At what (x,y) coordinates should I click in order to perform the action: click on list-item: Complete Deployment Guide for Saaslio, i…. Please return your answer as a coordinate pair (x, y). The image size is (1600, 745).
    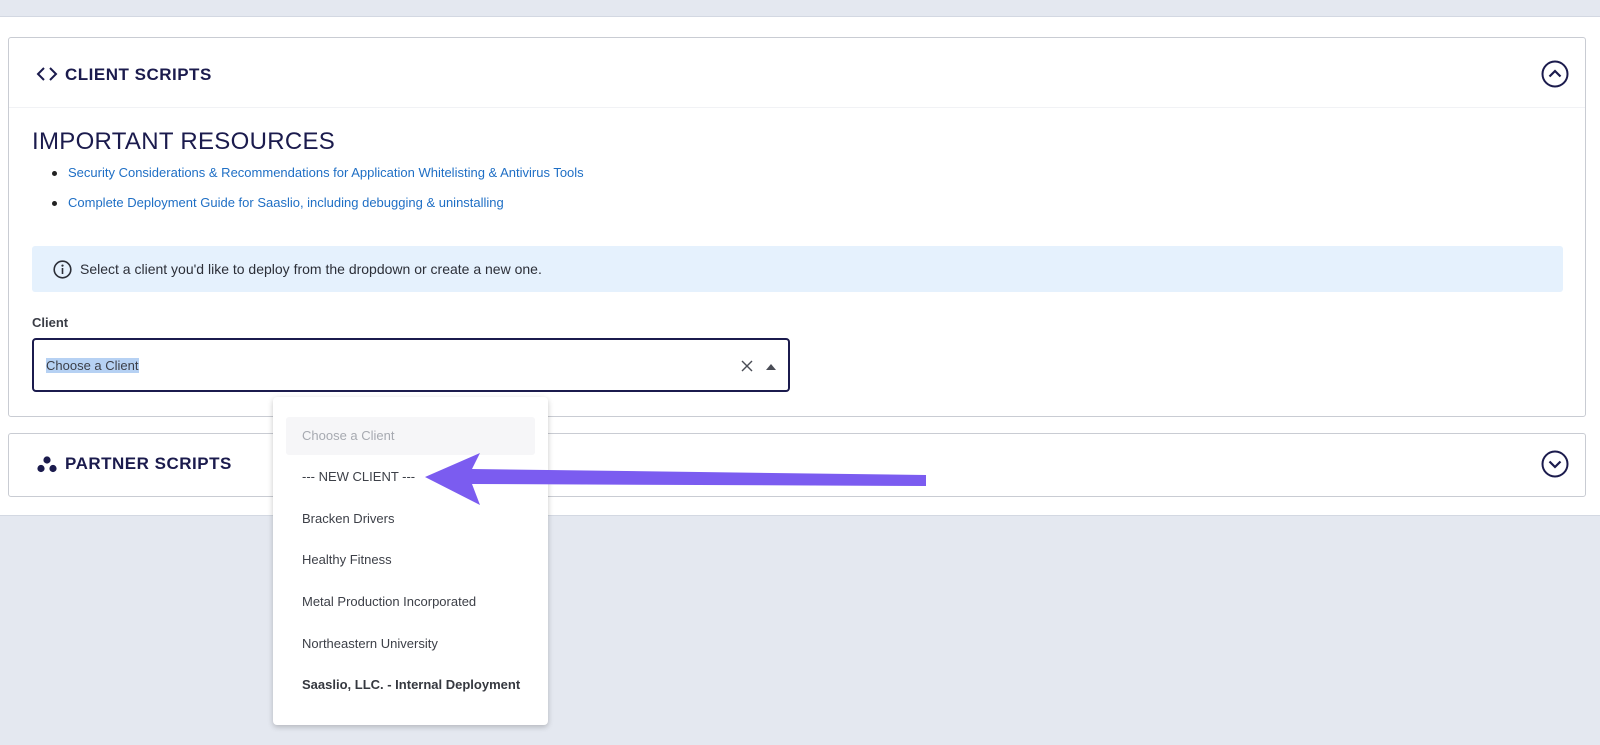
    Looking at the image, I should click on (308, 209).